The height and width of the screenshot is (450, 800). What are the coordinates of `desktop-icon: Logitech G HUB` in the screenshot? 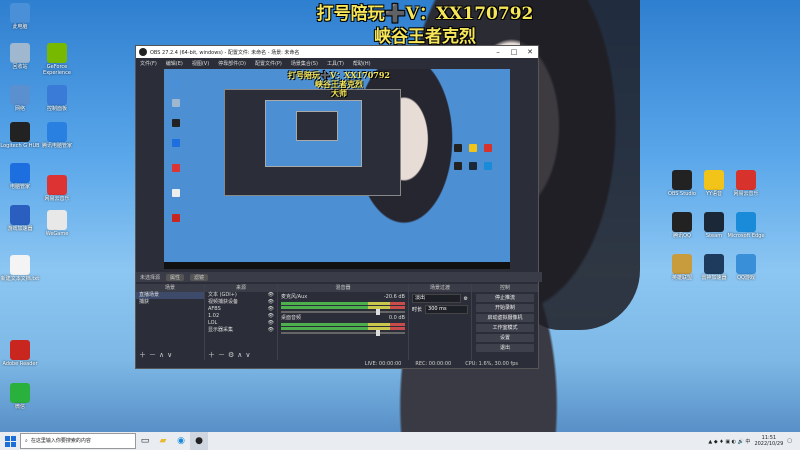 It's located at (20, 135).